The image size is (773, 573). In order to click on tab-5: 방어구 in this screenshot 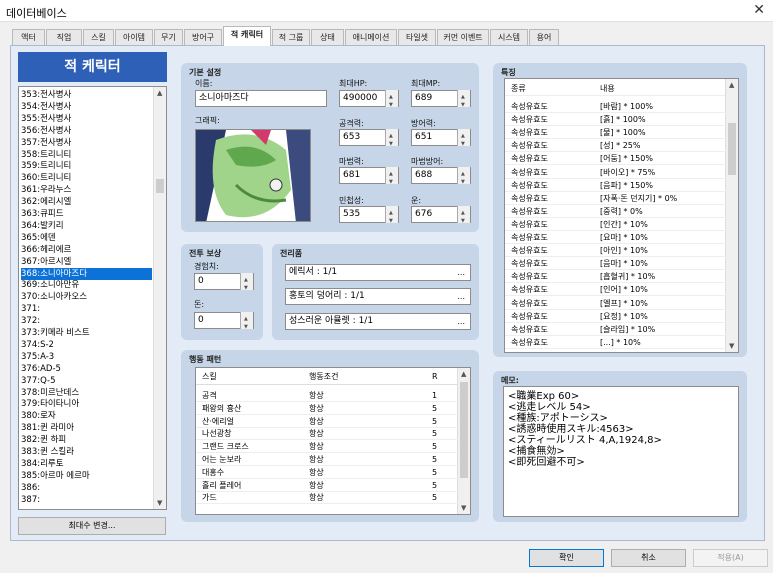, I will do `click(203, 37)`.